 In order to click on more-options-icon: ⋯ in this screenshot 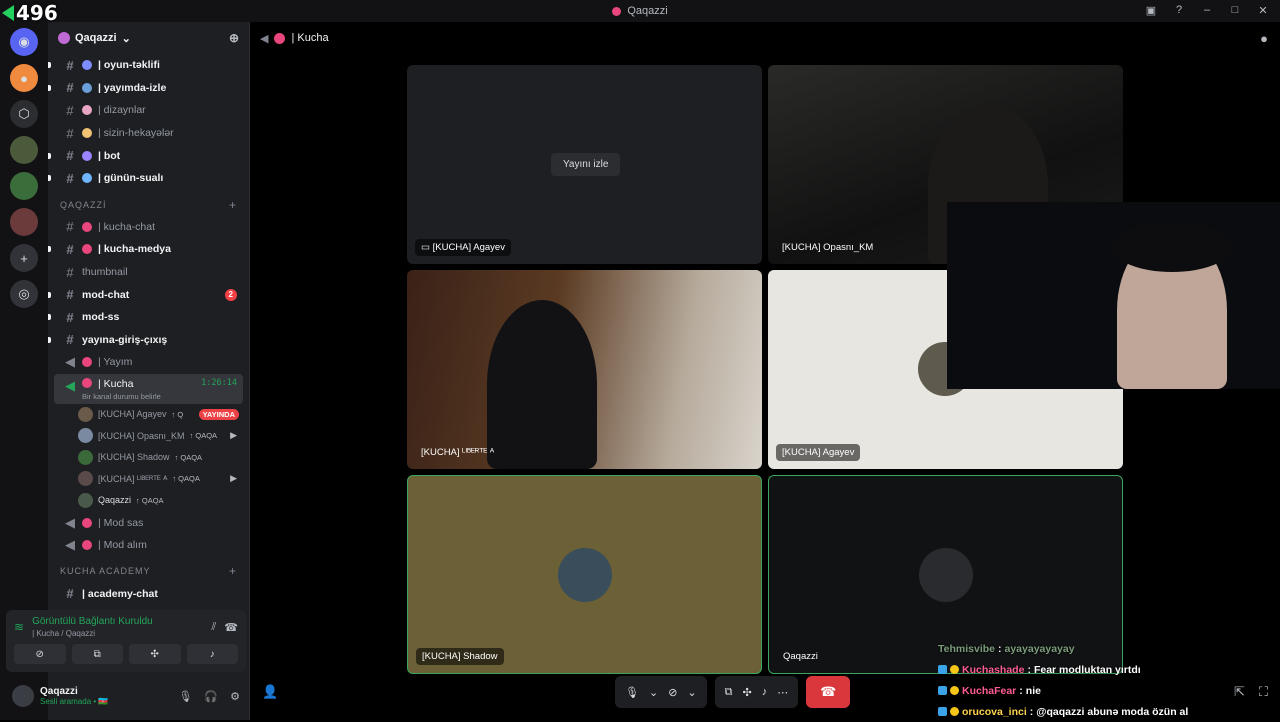, I will do `click(782, 692)`.